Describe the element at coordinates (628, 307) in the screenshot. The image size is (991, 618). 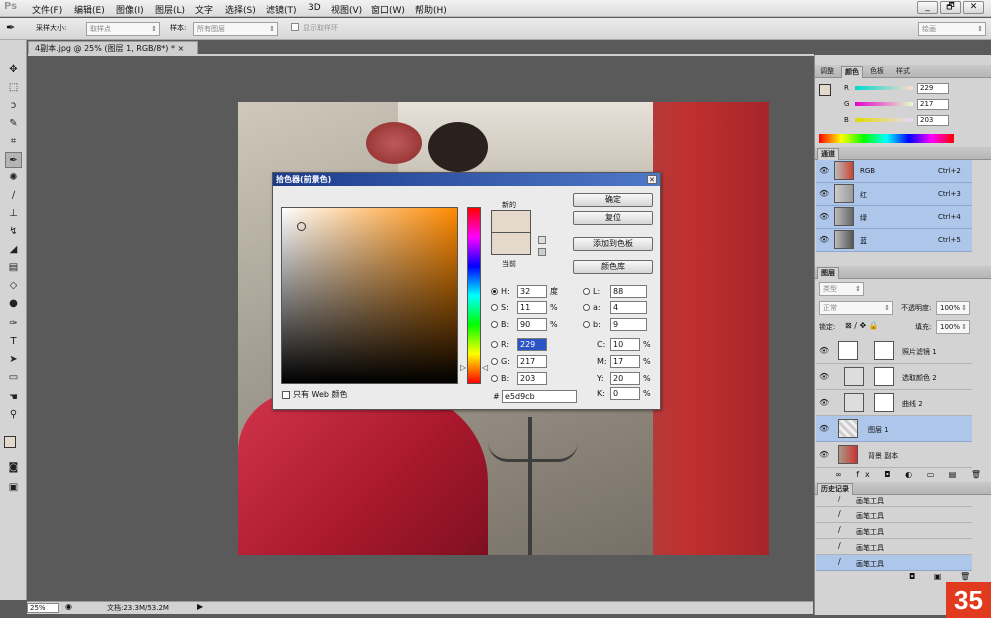
I see `lab-a-field: 4` at that location.